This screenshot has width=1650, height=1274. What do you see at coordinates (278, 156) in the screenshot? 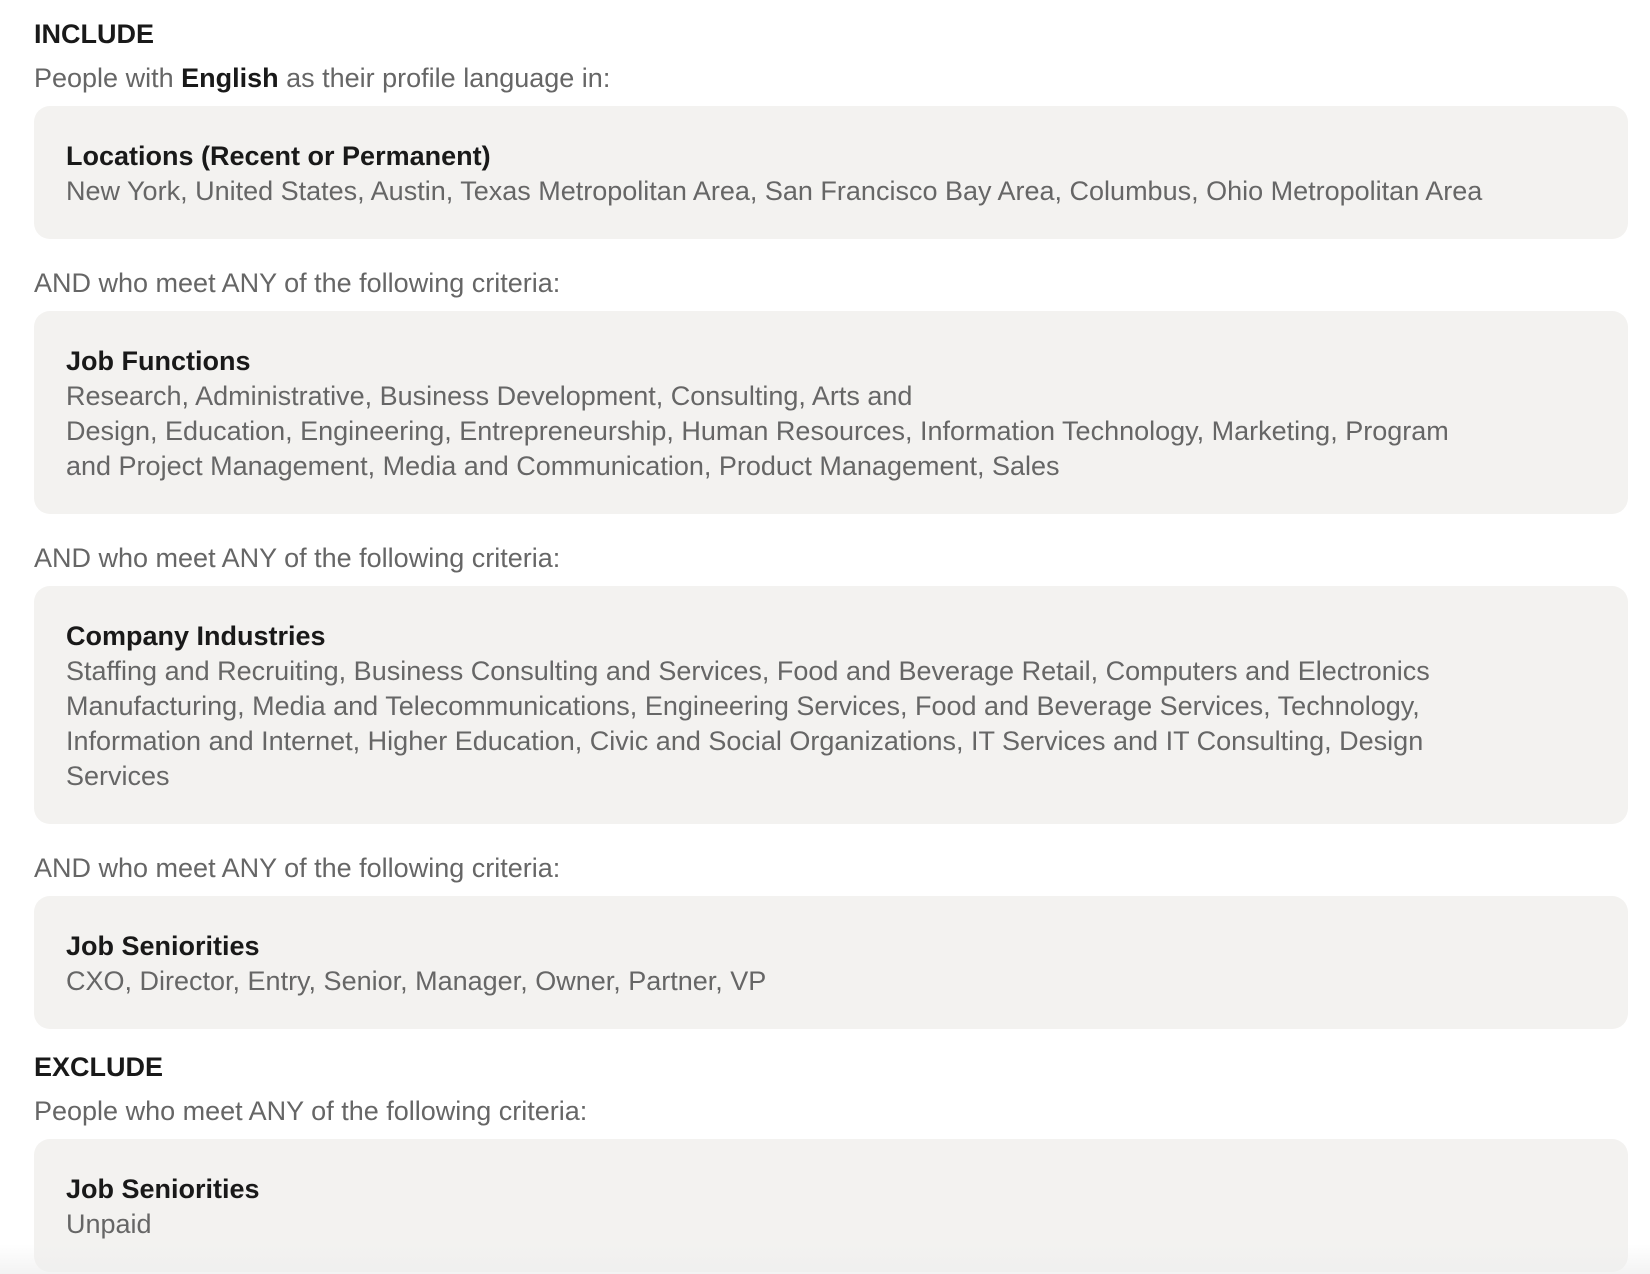
I see `locations-title: Locations (Recent or Permanent)` at bounding box center [278, 156].